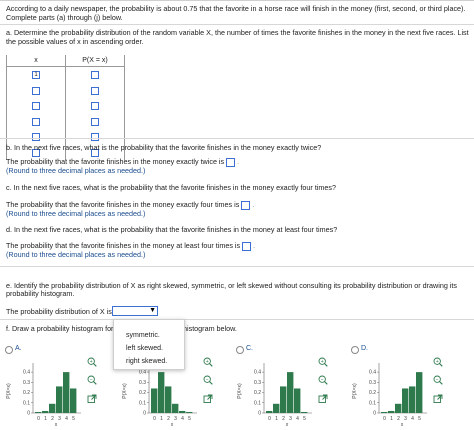 The image size is (474, 430). What do you see at coordinates (372, 393) in the screenshot?
I see `y-tick-label: 0.2` at bounding box center [372, 393].